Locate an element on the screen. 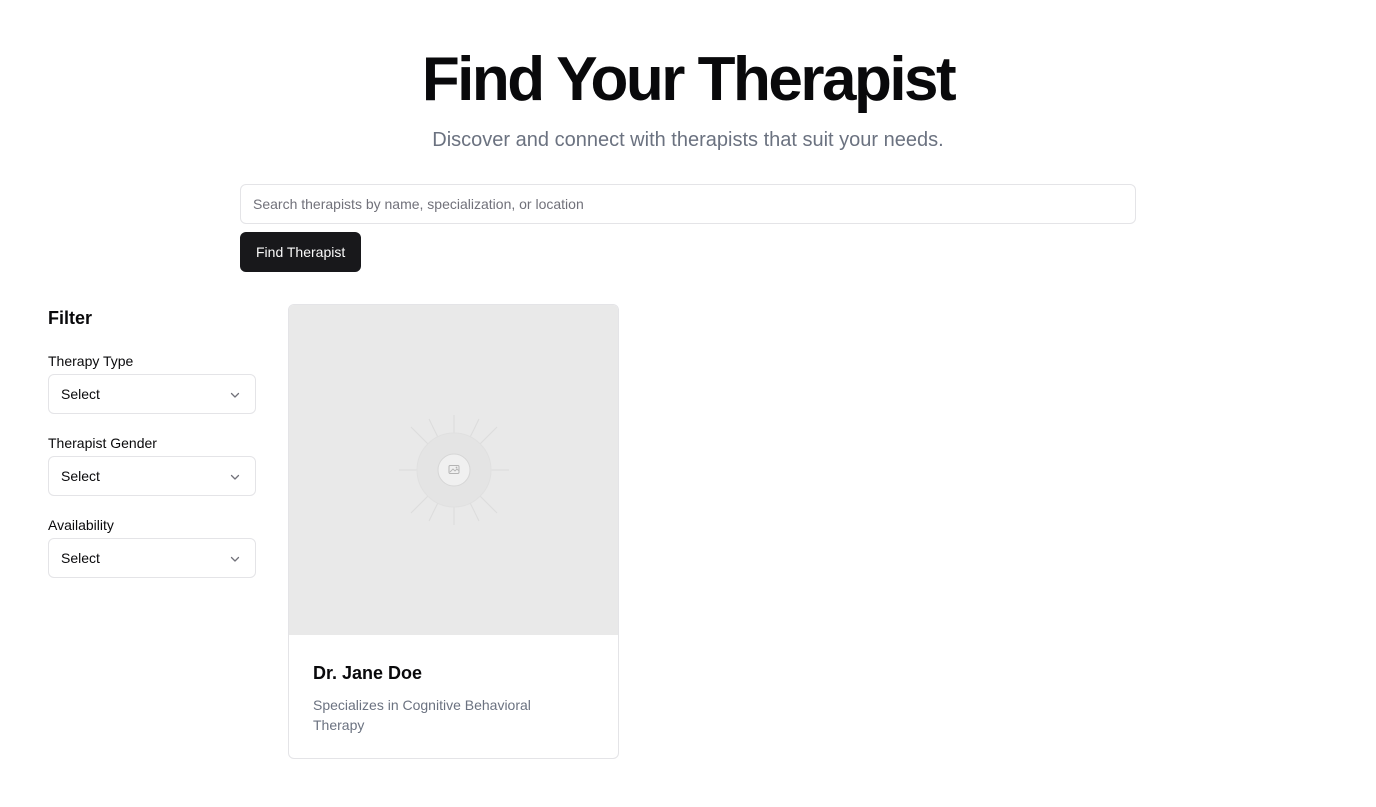 Image resolution: width=1376 pixels, height=807 pixels. therapist-name: Dr. Jane Doe is located at coordinates (368, 673).